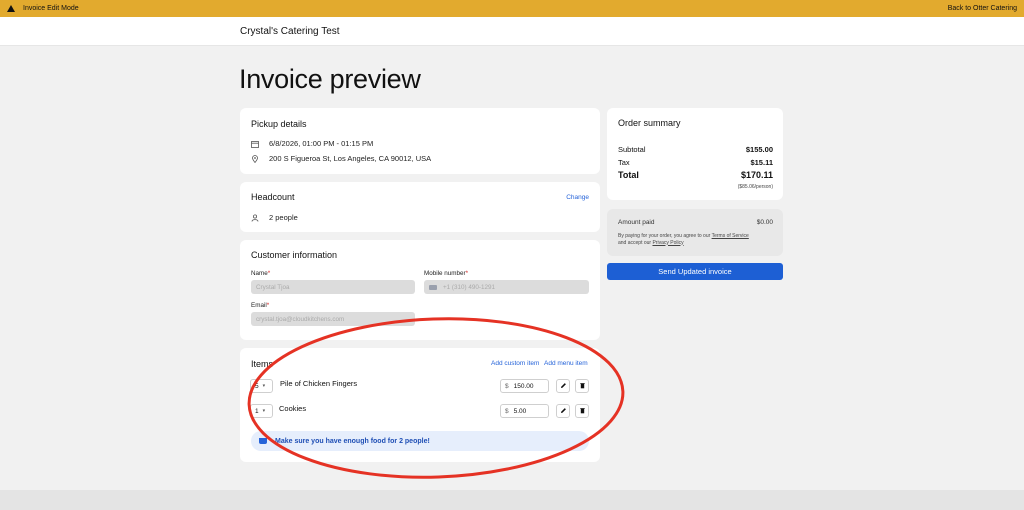  Describe the element at coordinates (624, 162) in the screenshot. I see `tax-label: Tax` at that location.